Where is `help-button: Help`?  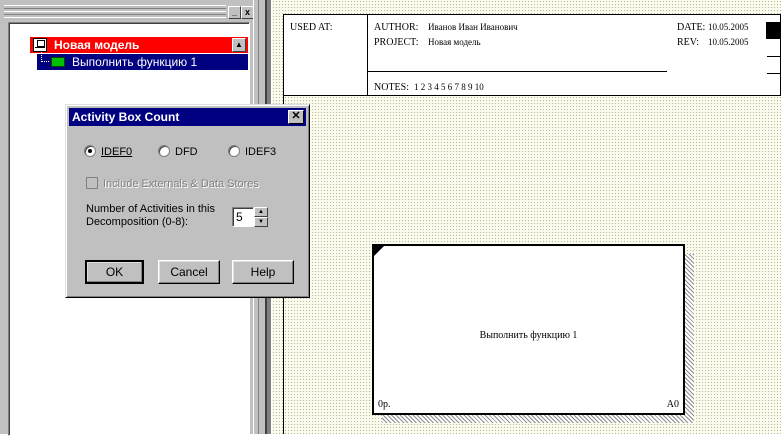 help-button: Help is located at coordinates (263, 272).